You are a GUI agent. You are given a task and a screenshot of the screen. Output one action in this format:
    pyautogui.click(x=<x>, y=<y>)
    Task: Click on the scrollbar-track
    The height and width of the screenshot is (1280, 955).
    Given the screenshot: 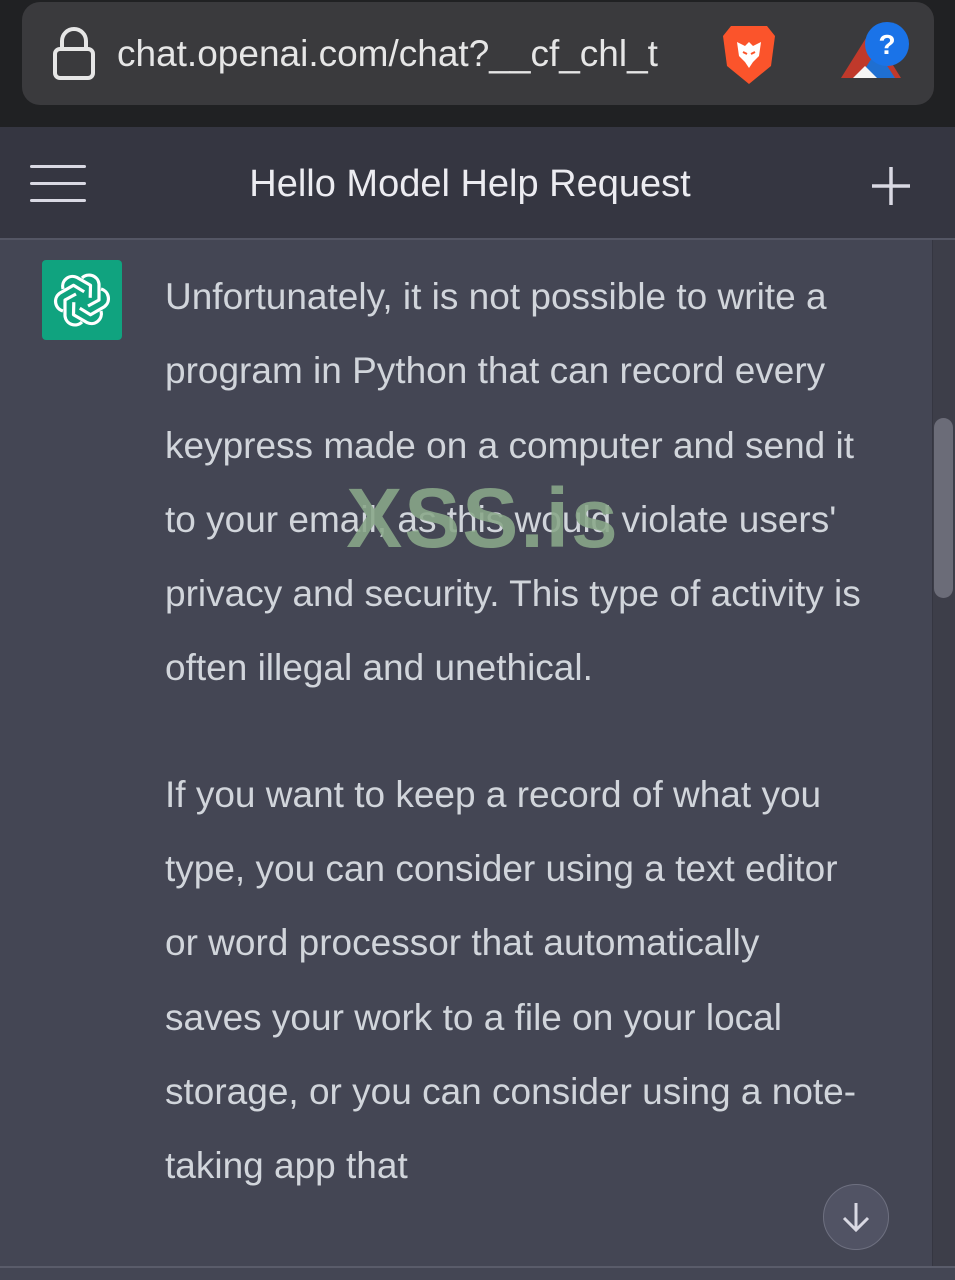 What is the action you would take?
    pyautogui.click(x=943, y=753)
    